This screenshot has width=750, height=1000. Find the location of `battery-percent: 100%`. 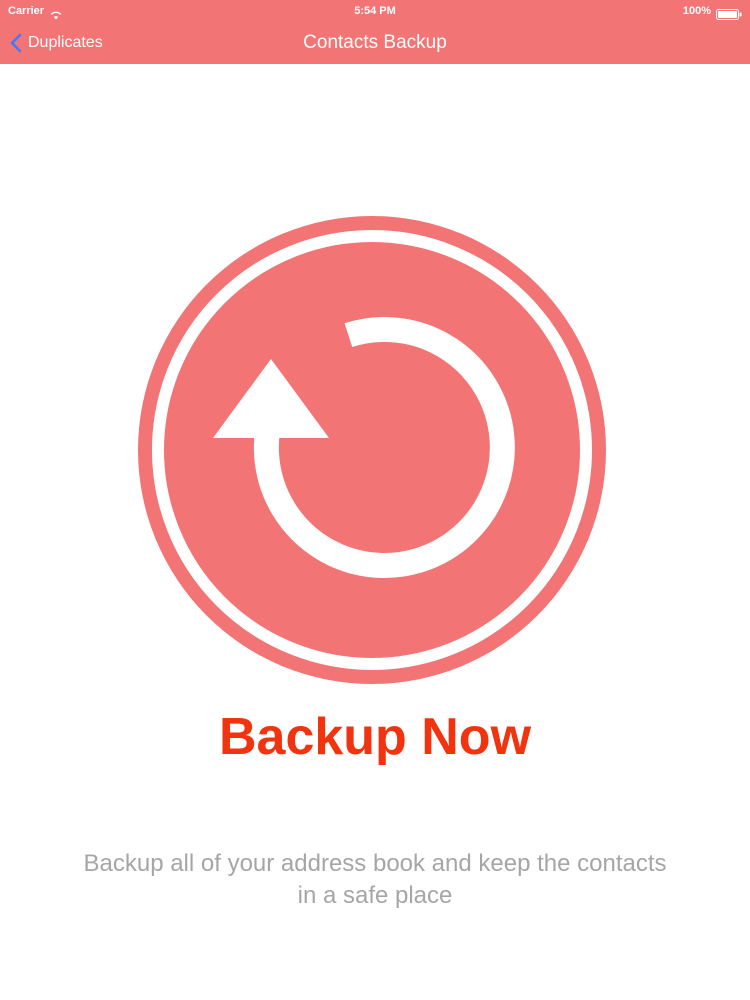

battery-percent: 100% is located at coordinates (696, 11).